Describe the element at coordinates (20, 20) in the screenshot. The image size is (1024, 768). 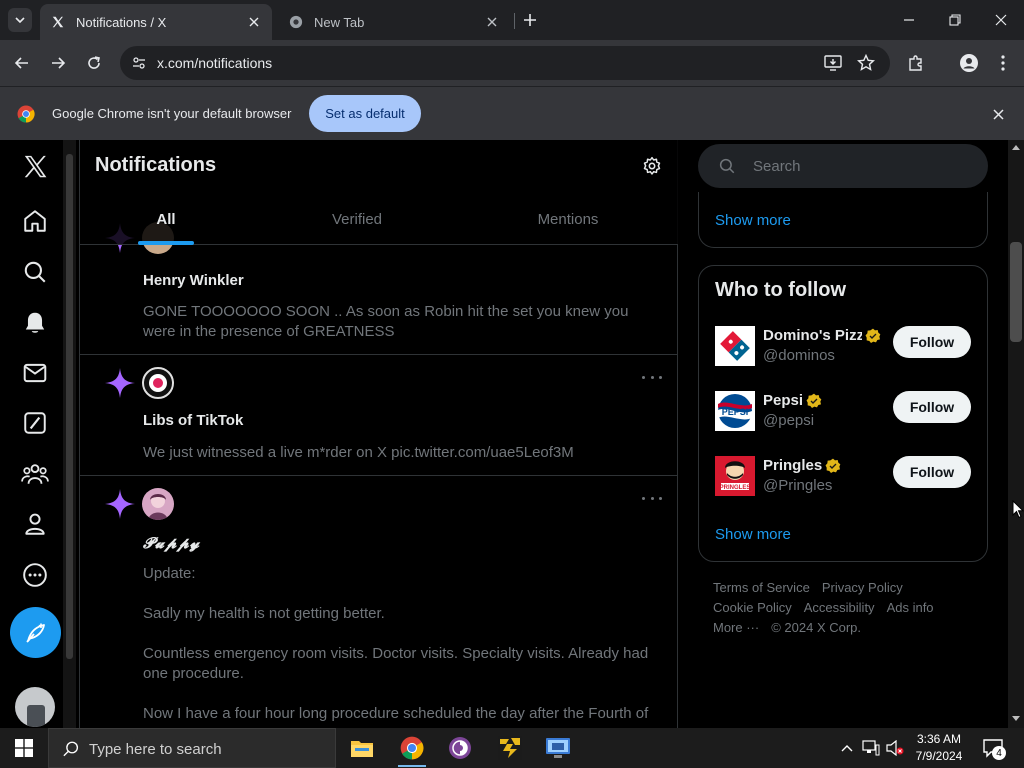
I see `tab-search-button` at that location.